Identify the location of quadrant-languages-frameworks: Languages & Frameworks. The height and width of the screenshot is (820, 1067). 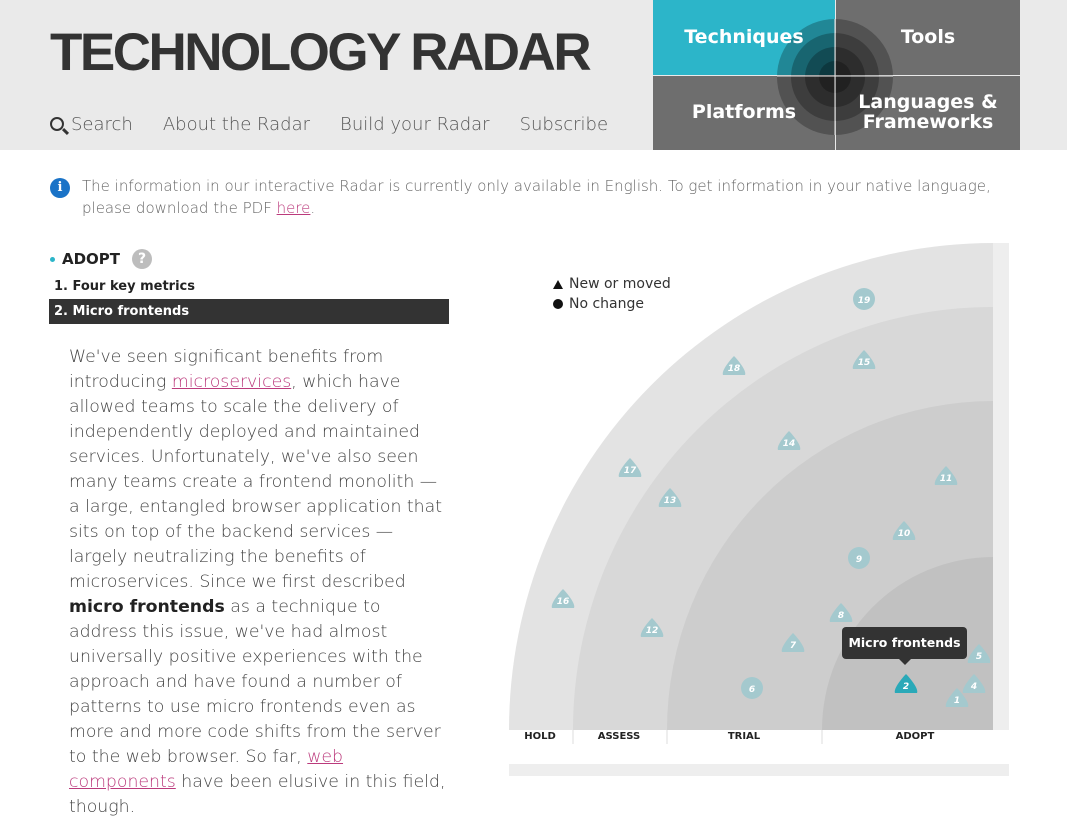
(928, 113).